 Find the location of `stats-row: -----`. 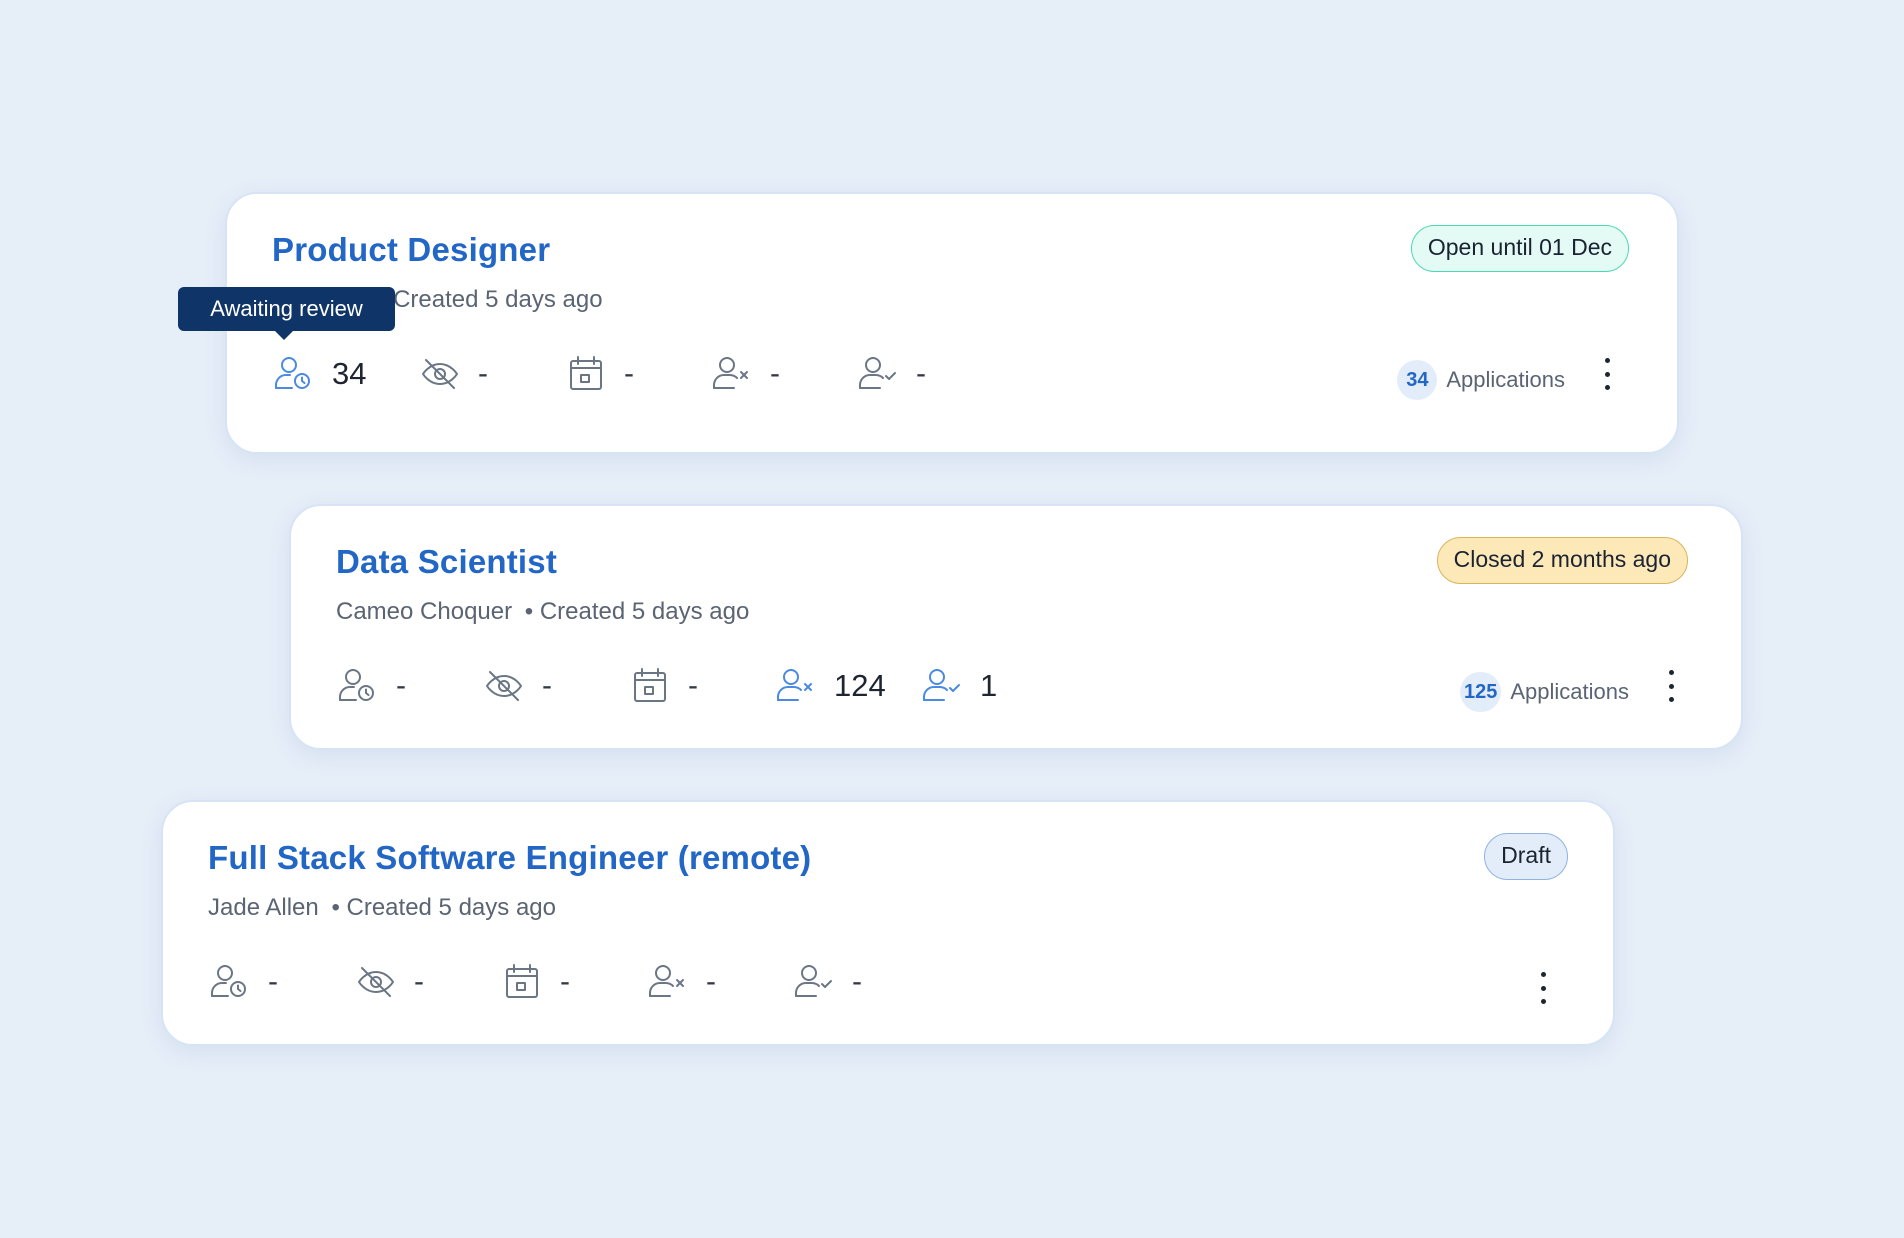

stats-row: ----- is located at coordinates (573, 982).